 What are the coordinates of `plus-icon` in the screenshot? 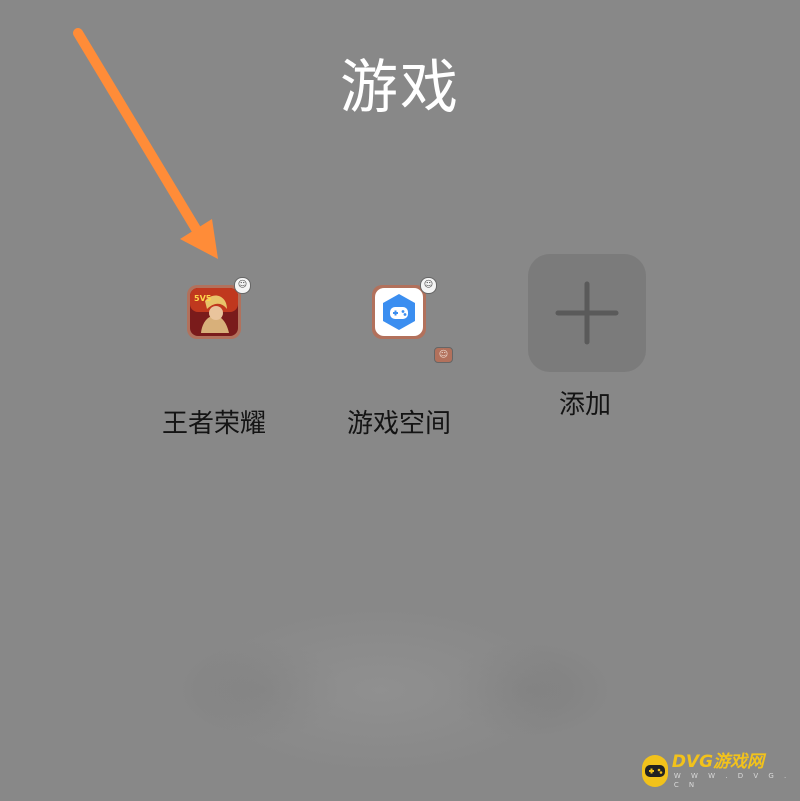 It's located at (587, 313).